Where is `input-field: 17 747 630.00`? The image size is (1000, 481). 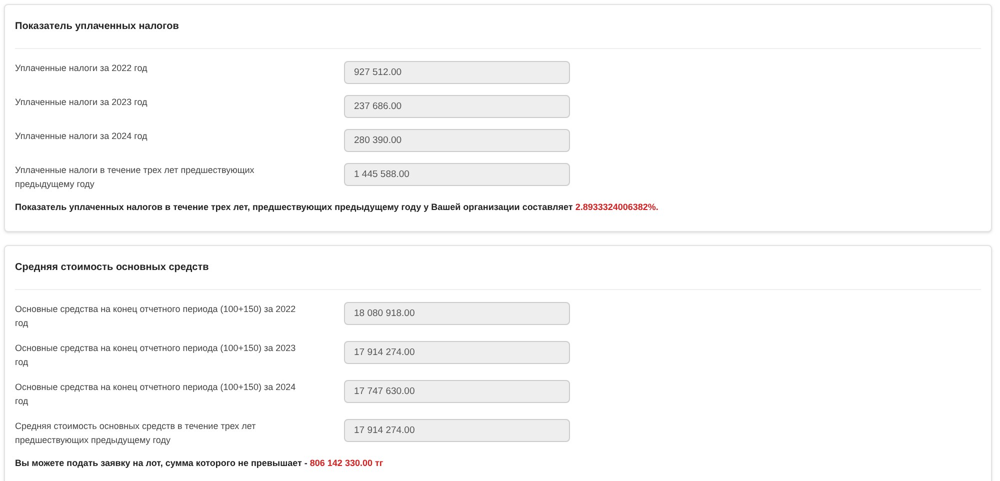
input-field: 17 747 630.00 is located at coordinates (457, 391).